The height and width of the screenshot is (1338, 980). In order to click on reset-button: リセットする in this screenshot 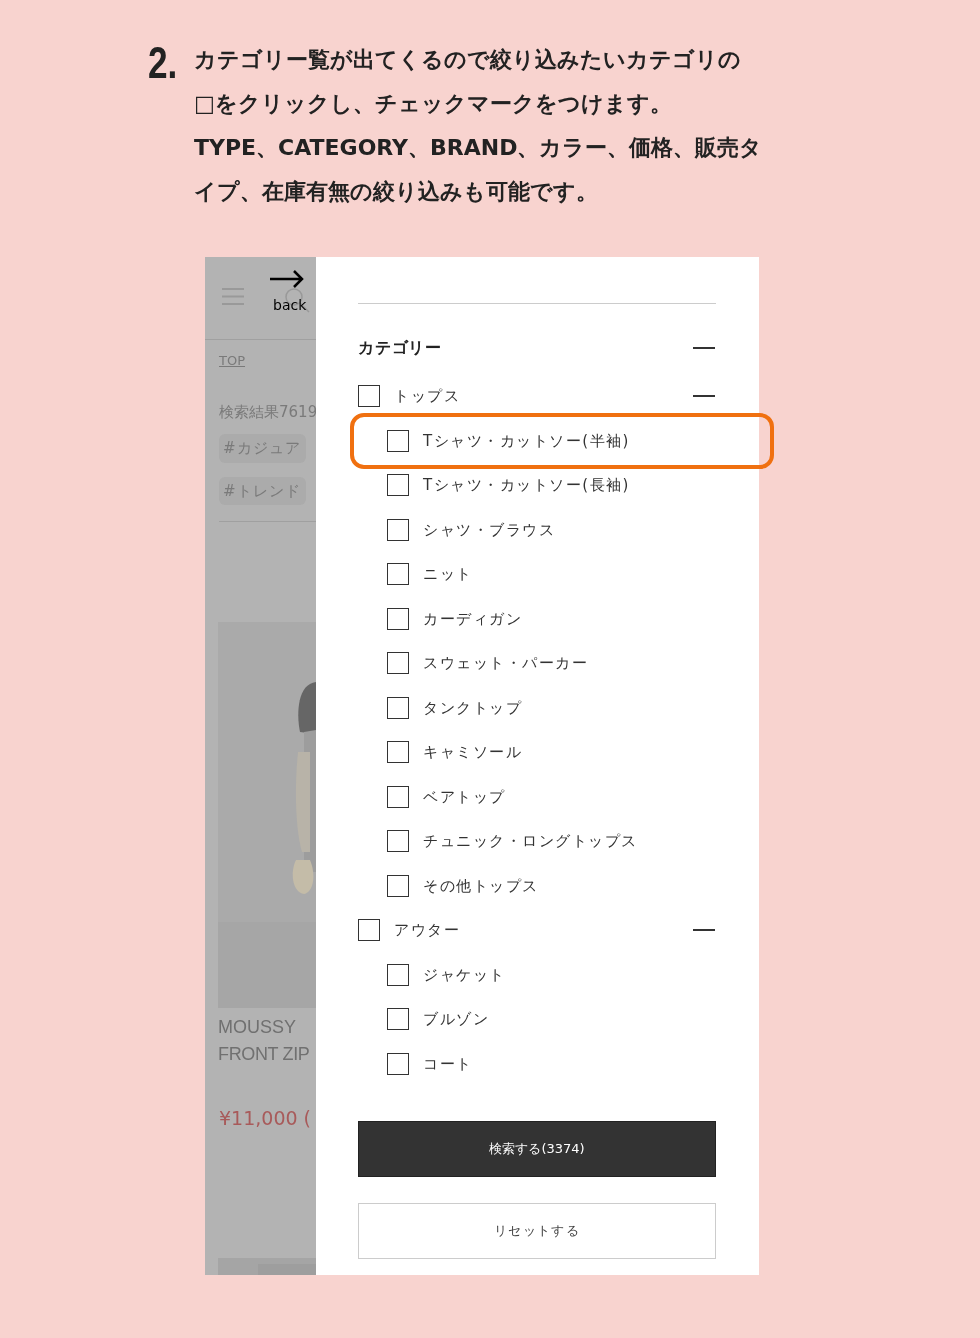, I will do `click(537, 1231)`.